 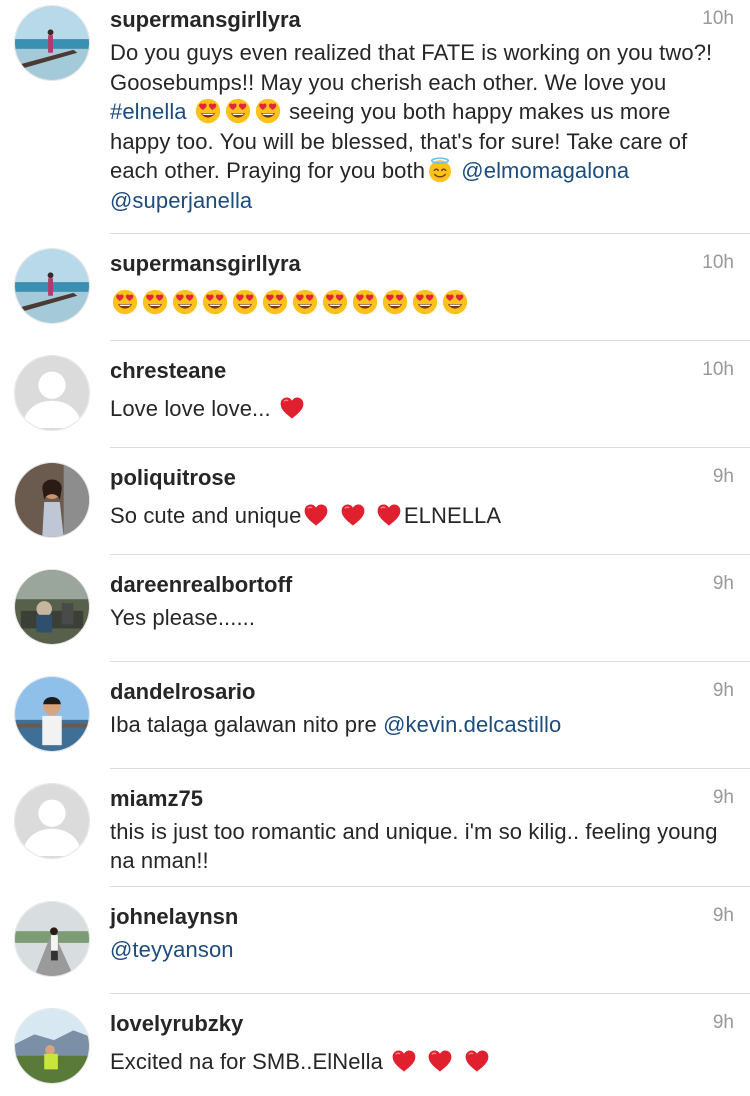 I want to click on username: poliquitrose, so click(x=173, y=478).